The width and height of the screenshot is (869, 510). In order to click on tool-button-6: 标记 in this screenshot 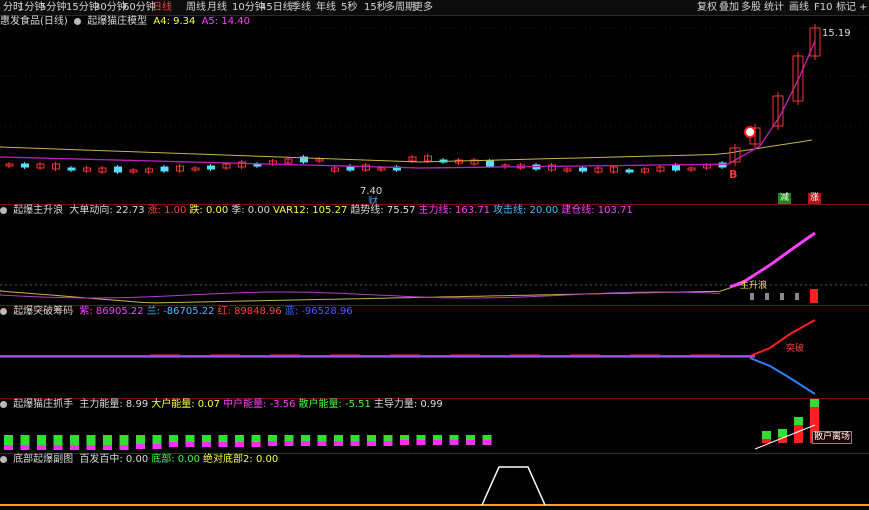, I will do `click(846, 7)`.